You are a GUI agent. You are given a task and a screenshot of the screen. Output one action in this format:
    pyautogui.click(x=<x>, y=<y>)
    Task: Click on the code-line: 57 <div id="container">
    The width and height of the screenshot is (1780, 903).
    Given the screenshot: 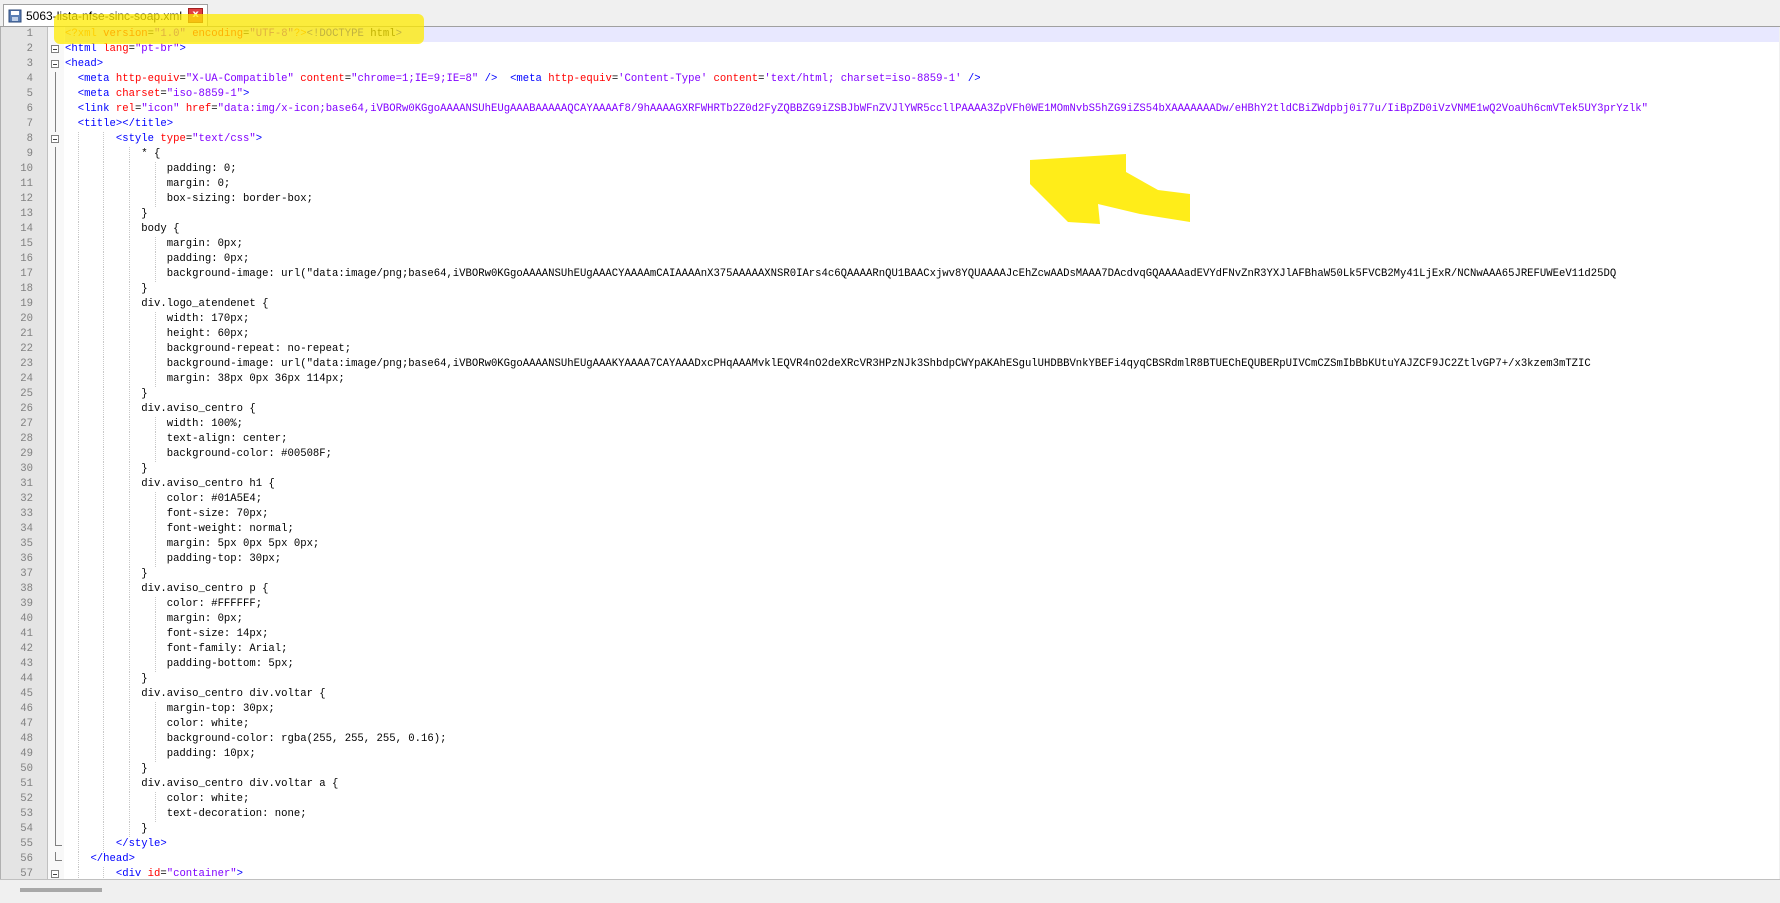 What is the action you would take?
    pyautogui.click(x=890, y=873)
    